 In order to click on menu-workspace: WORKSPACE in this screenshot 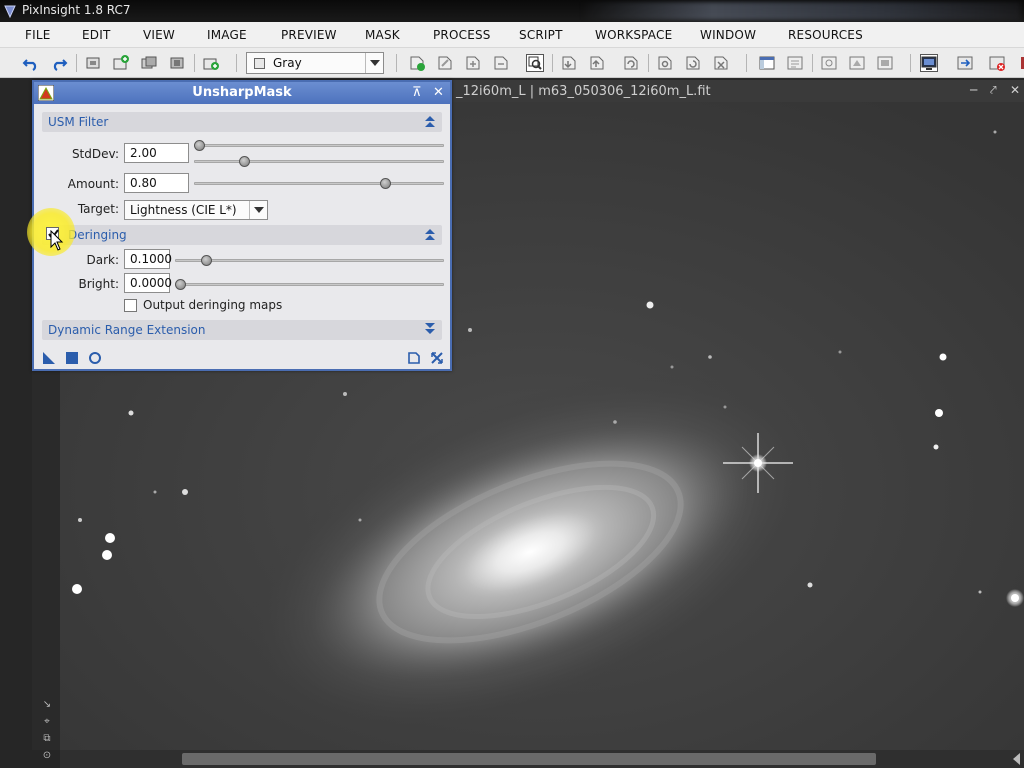, I will do `click(633, 35)`.